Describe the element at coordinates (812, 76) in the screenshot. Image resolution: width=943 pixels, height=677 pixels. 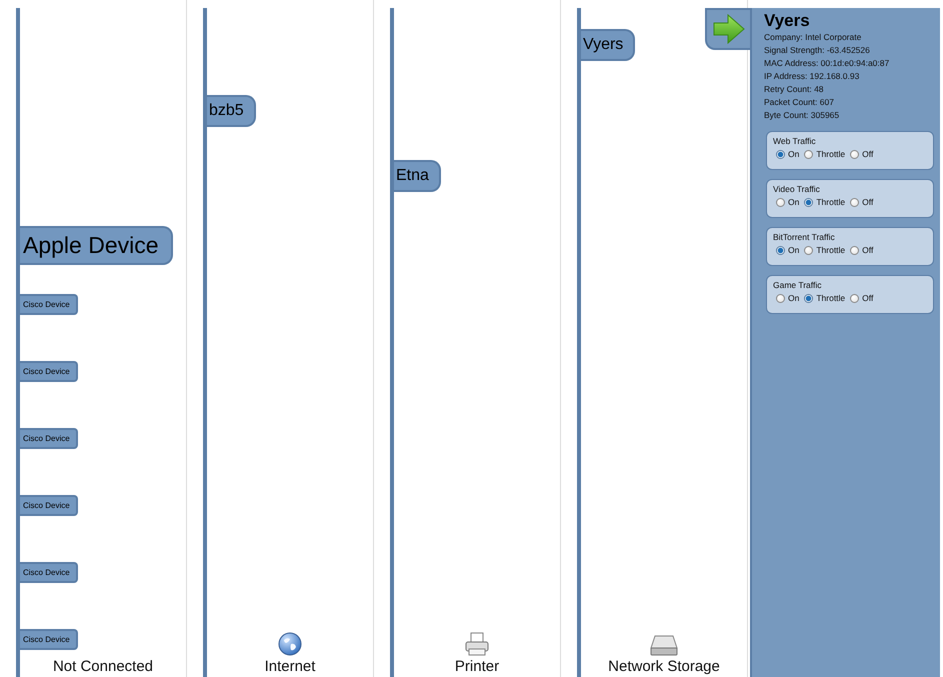
I see `detail-text: IP Address: 192.168.0.93` at that location.